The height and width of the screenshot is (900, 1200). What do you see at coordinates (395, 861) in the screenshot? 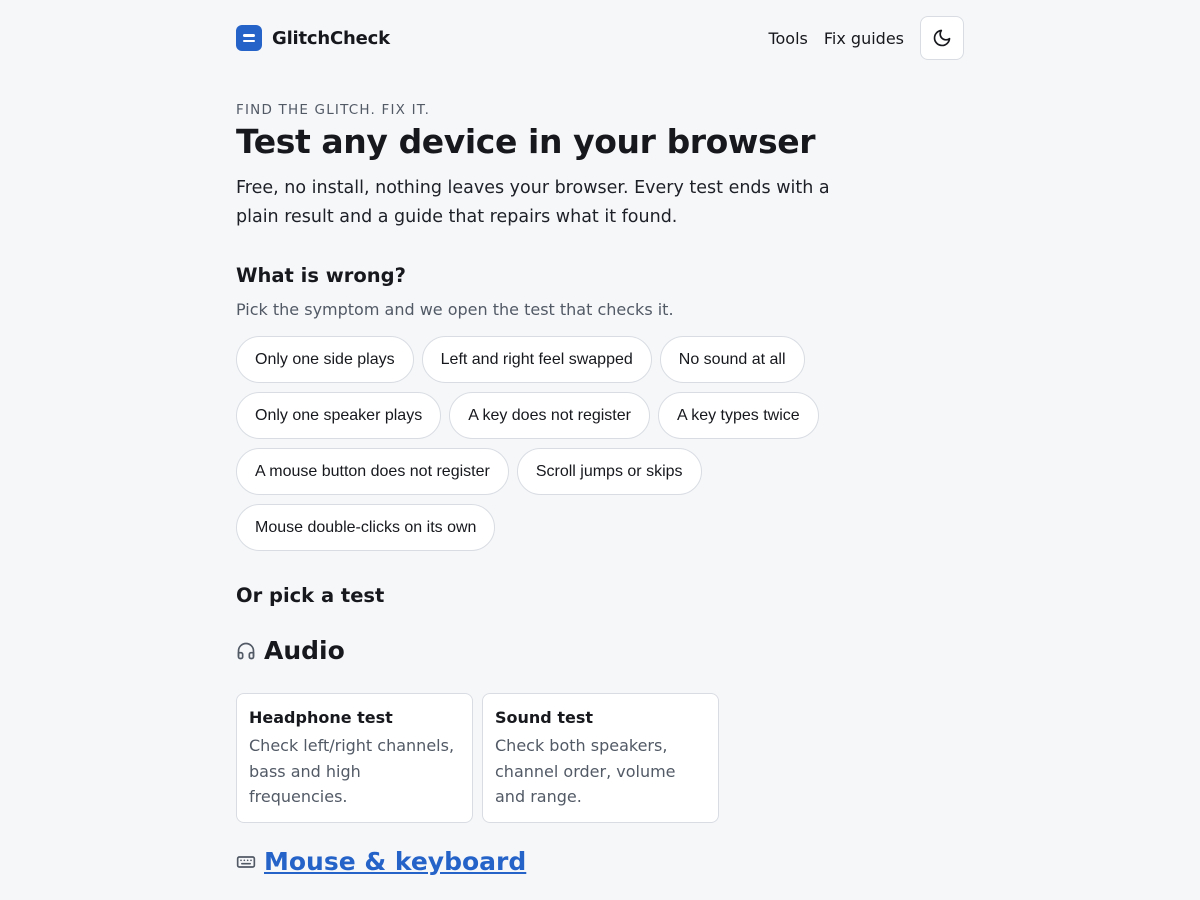
I see `category-mouse-keyboard-link: Mouse & keyboard` at bounding box center [395, 861].